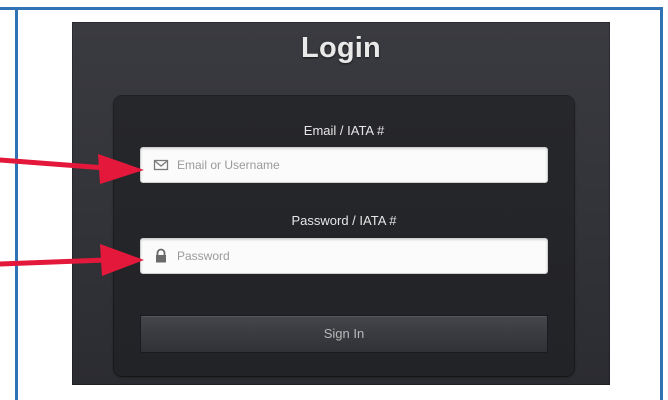  I want to click on password-label: Password / IATA #, so click(344, 220).